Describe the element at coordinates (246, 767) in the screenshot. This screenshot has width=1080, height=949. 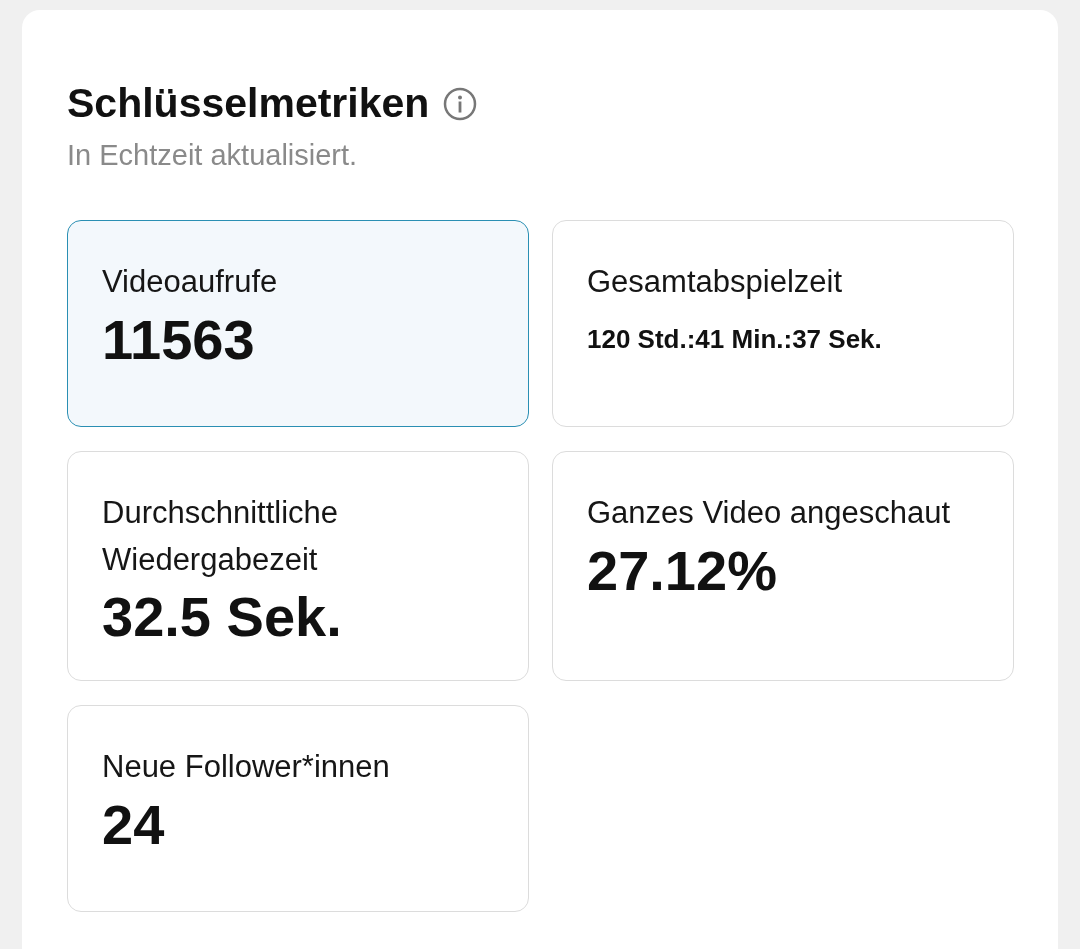
I see `metric-label: Neue Follower*innen` at that location.